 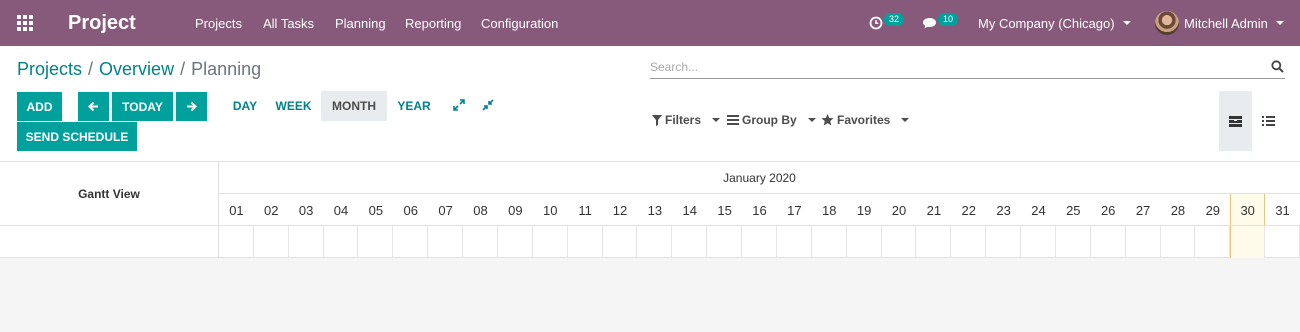 What do you see at coordinates (77, 136) in the screenshot?
I see `send-schedule-button: SEND SCHEDULE` at bounding box center [77, 136].